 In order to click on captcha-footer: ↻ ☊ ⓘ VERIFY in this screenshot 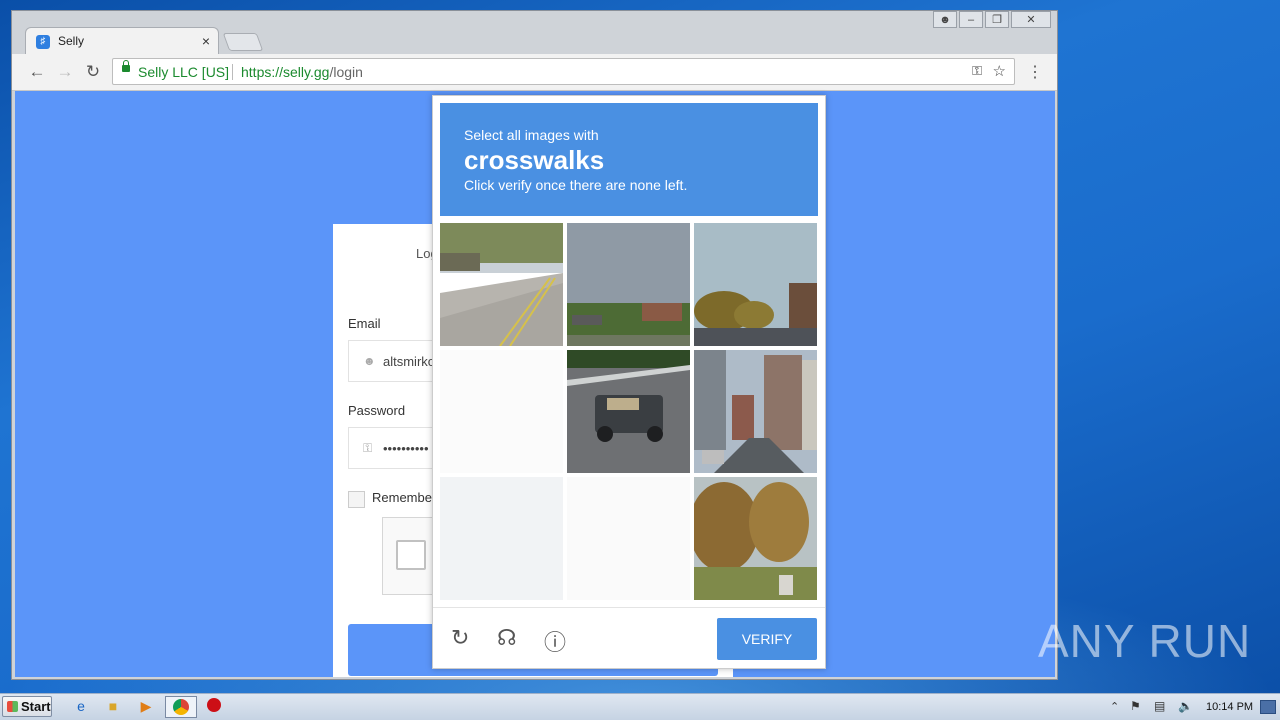, I will do `click(629, 638)`.